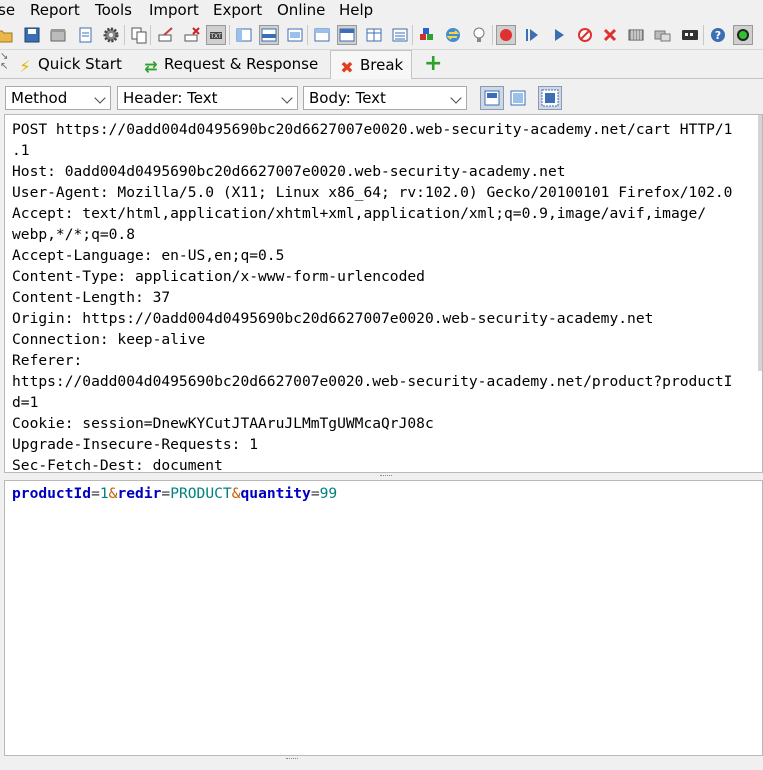  I want to click on close-icon: ✖, so click(347, 67).